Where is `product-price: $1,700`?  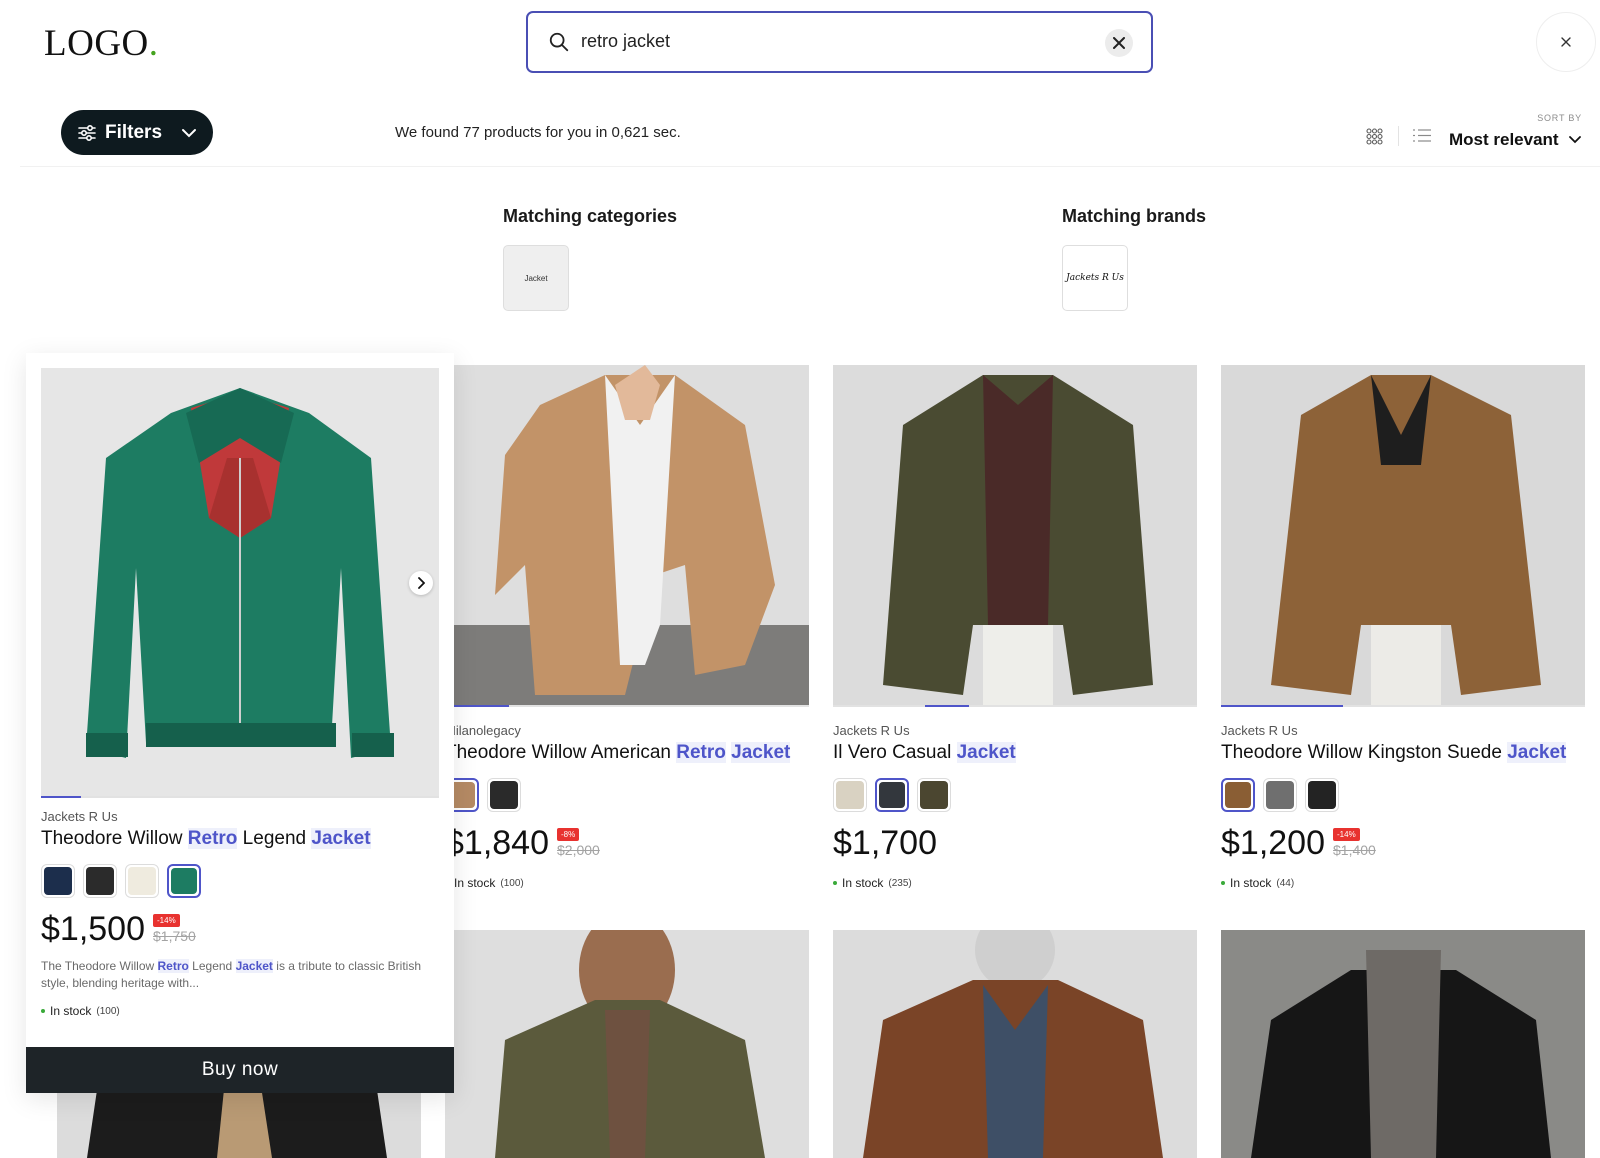
product-price: $1,700 is located at coordinates (885, 843).